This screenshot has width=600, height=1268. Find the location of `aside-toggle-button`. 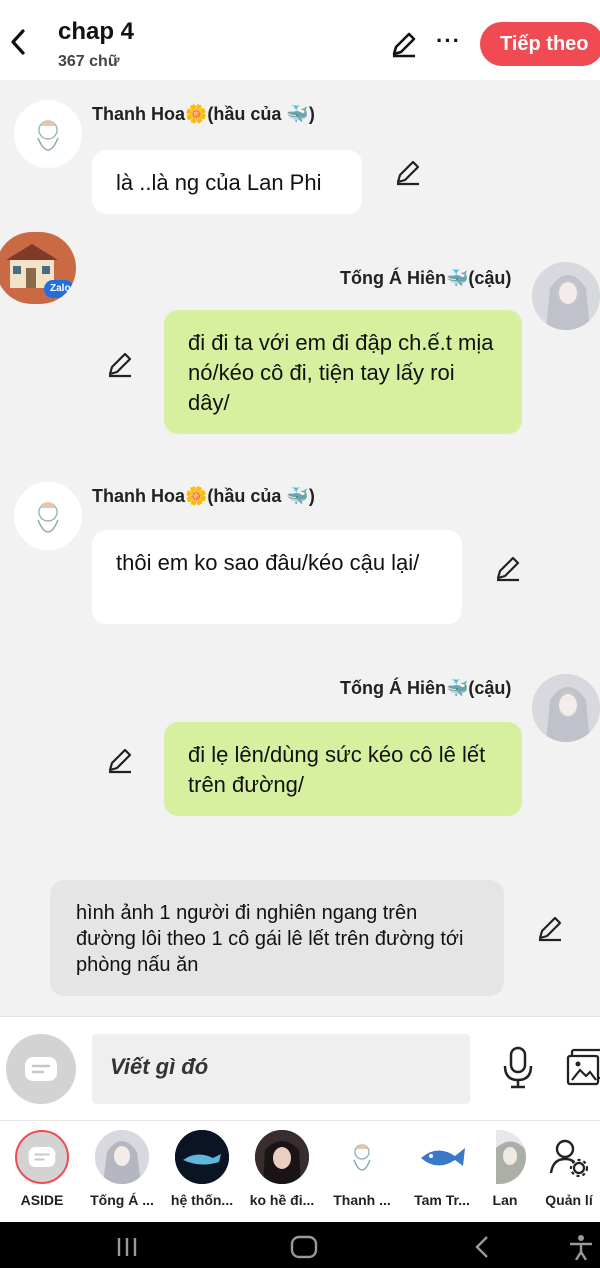

aside-toggle-button is located at coordinates (41, 1069).